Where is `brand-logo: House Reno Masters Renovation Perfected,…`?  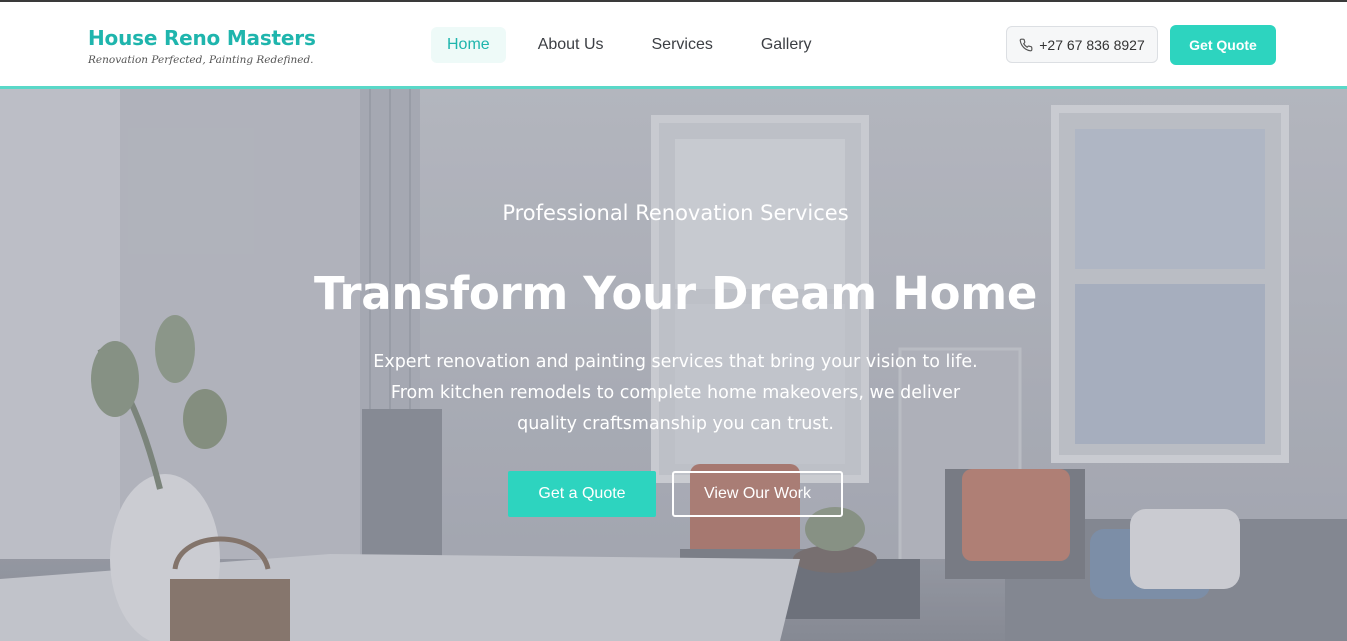 brand-logo: House Reno Masters Renovation Perfected,… is located at coordinates (202, 46).